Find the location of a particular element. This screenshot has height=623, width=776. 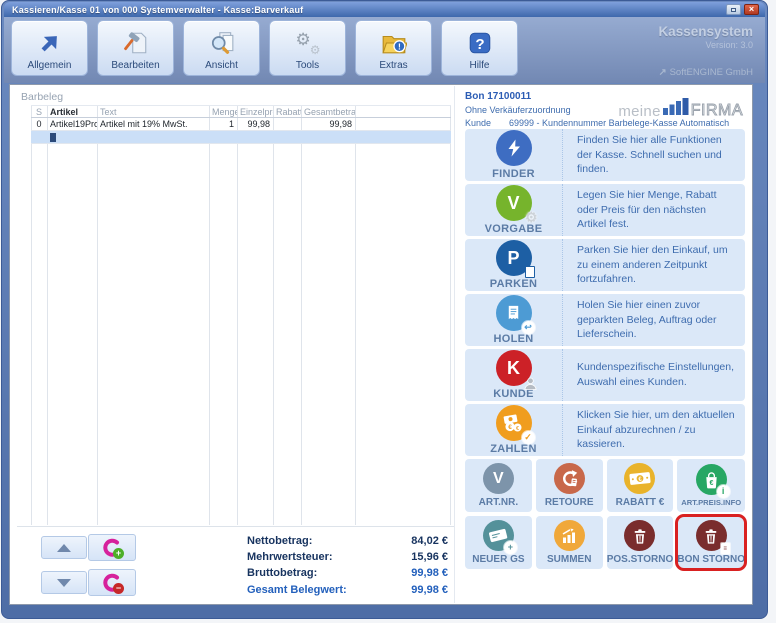

company-link: ↗ SoftENGINE GmbH is located at coordinates (706, 72).